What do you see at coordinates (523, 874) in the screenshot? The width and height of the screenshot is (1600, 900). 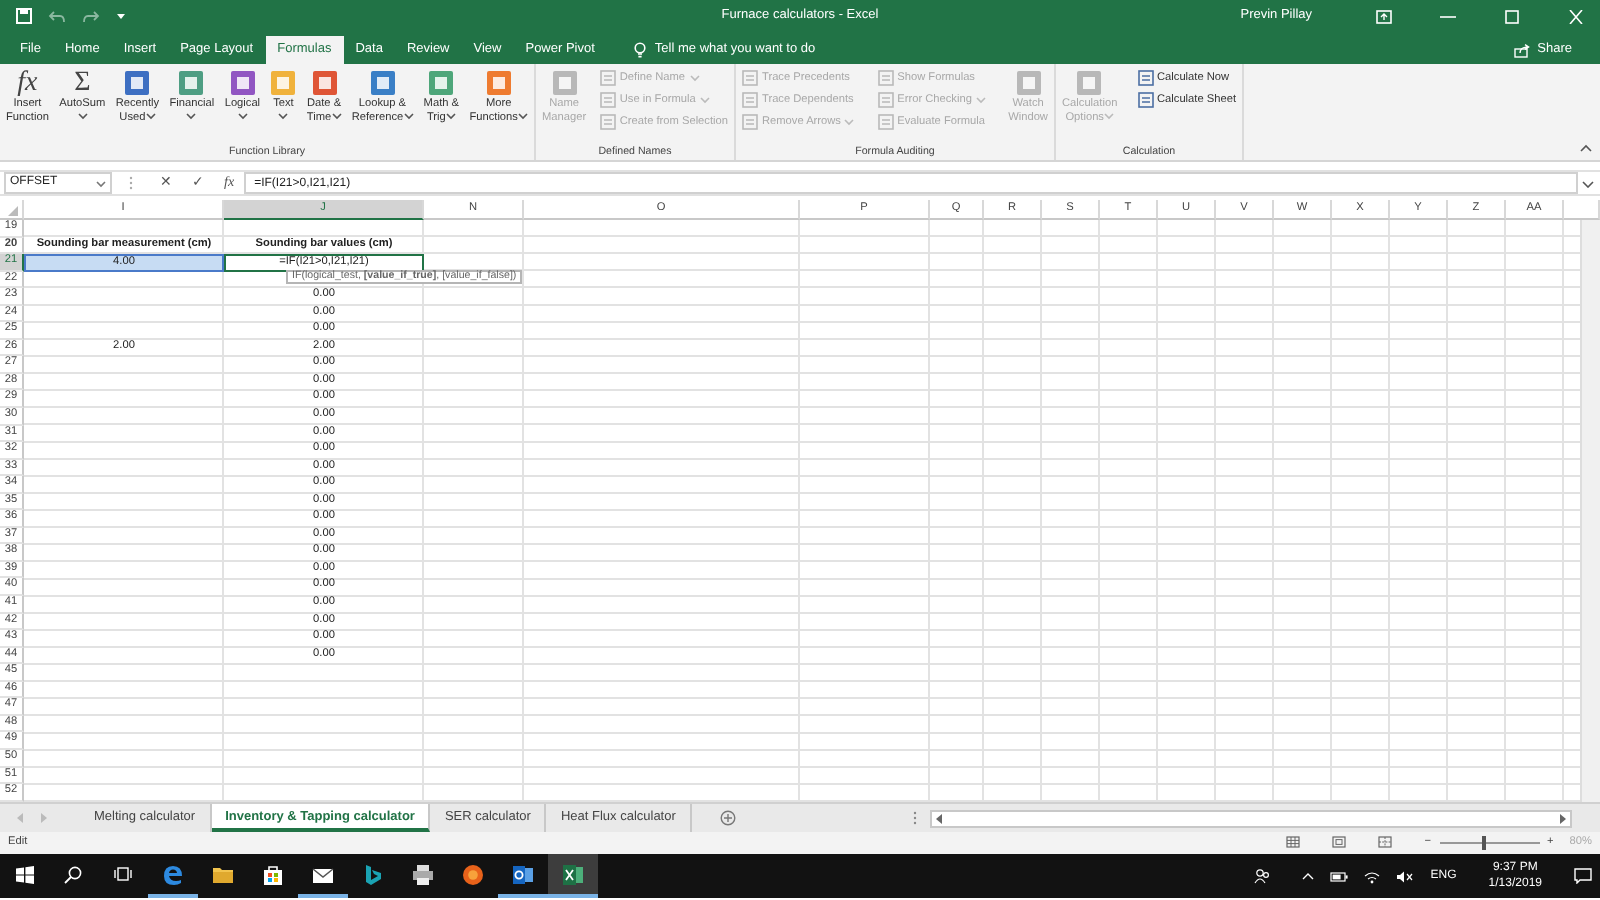 I see `outlook-icon` at bounding box center [523, 874].